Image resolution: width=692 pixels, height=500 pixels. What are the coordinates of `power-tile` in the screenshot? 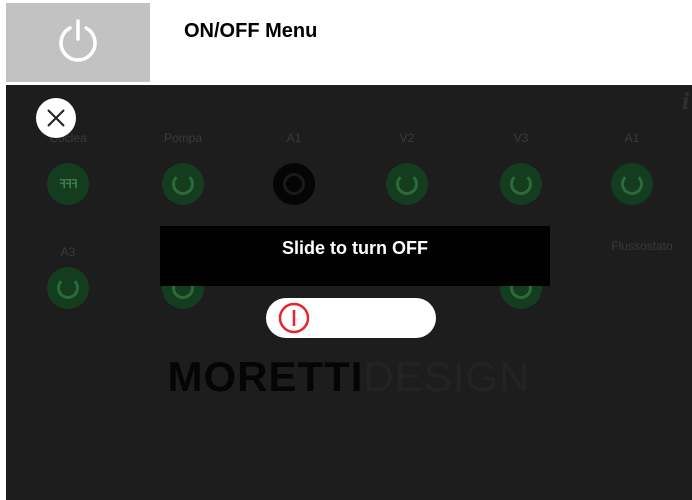 It's located at (78, 42).